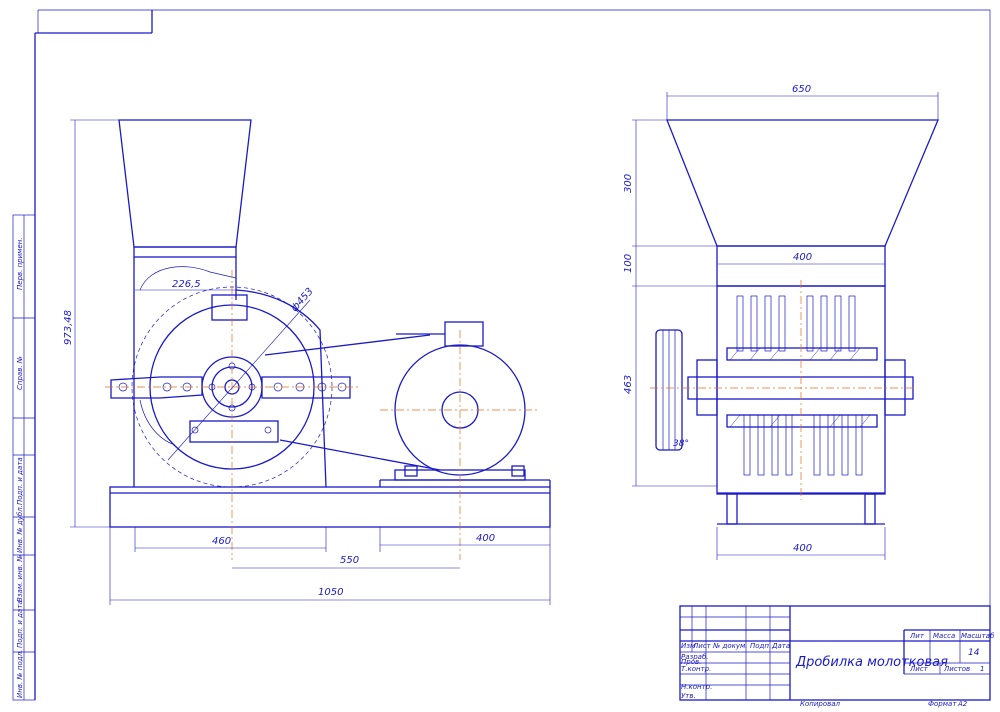  Describe the element at coordinates (186, 284) in the screenshot. I see `dim-offset: 226,5` at that location.